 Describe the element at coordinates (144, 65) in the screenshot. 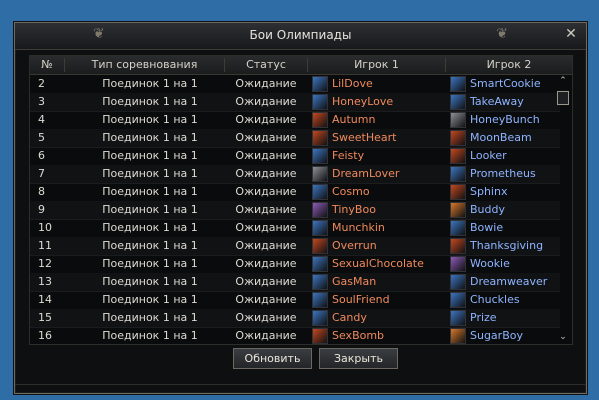

I see `column-header-competition-type: Тип соревнования` at that location.